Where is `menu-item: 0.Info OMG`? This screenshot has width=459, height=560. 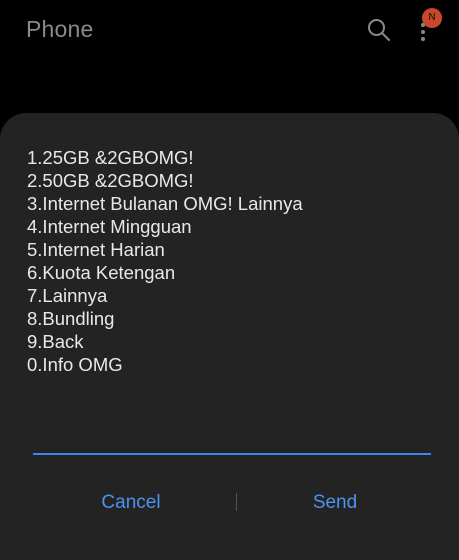
menu-item: 0.Info OMG is located at coordinates (75, 364).